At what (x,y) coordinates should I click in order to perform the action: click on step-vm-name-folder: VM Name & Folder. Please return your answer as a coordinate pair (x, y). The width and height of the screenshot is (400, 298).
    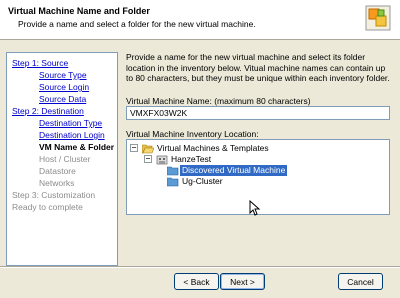
    Looking at the image, I should click on (77, 147).